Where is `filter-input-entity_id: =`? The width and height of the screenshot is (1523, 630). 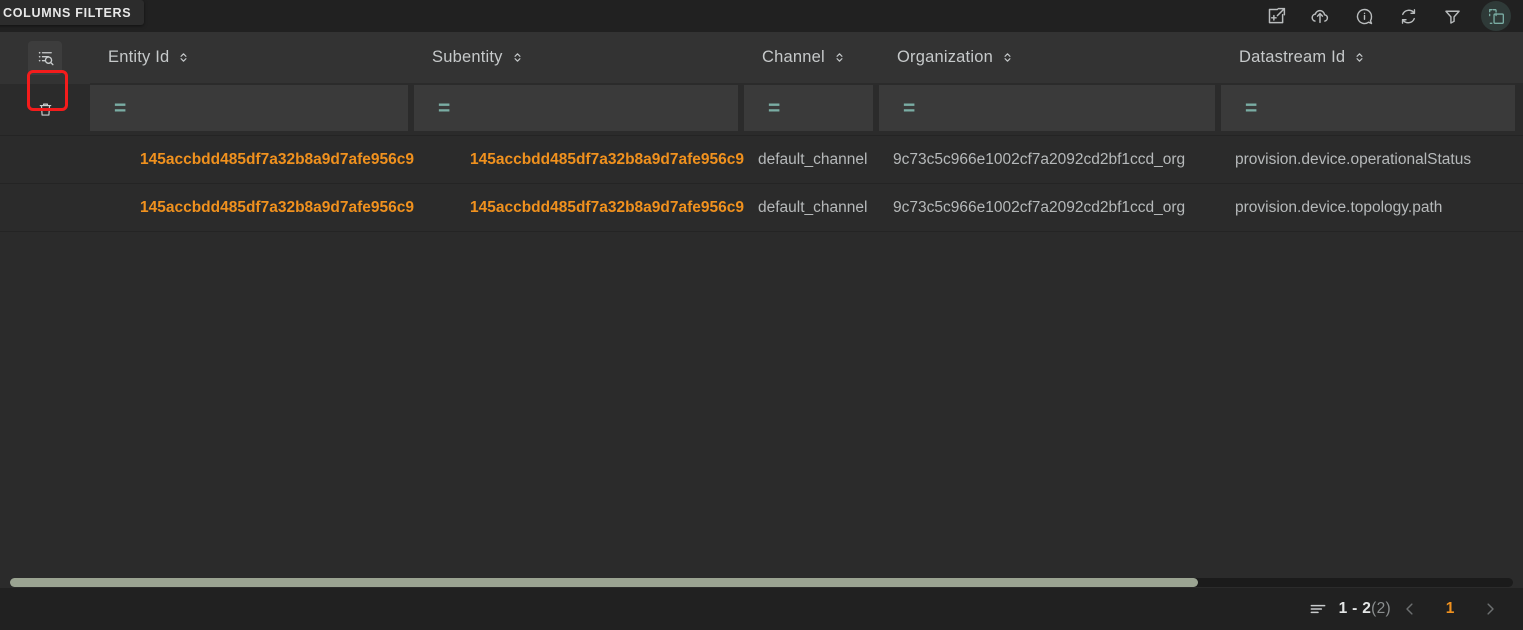 filter-input-entity_id: = is located at coordinates (249, 108).